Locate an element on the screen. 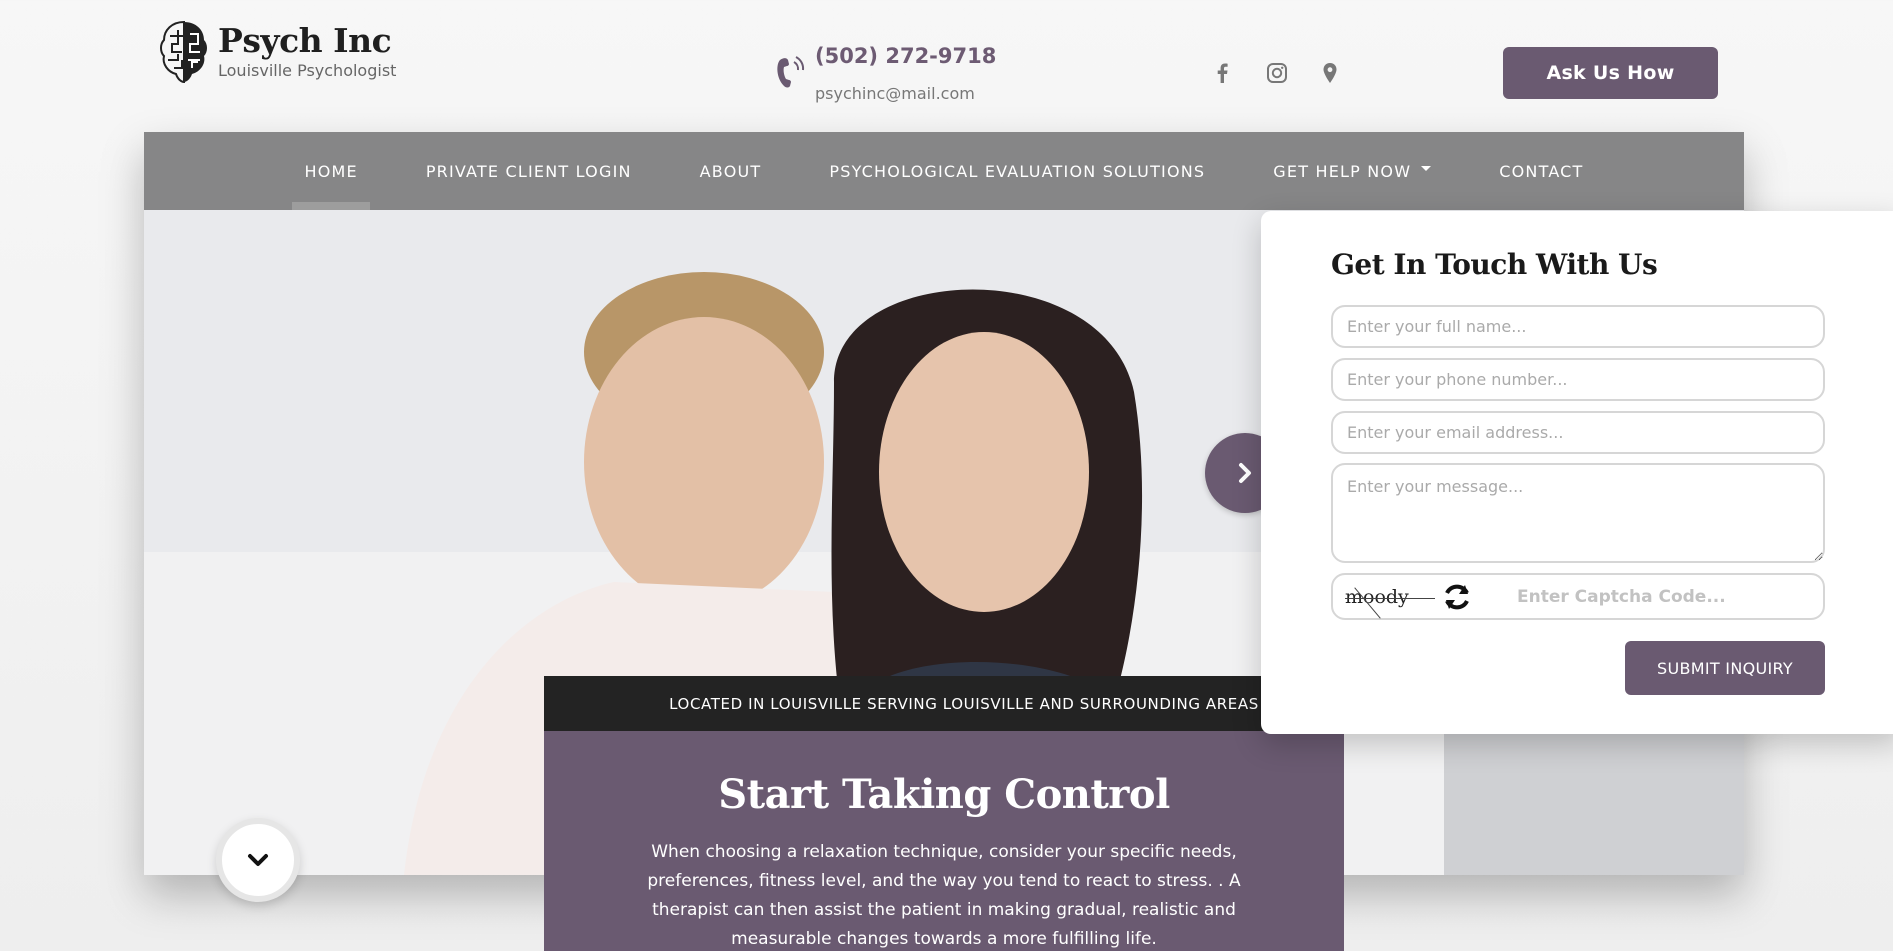  refresh-icon is located at coordinates (1457, 597).